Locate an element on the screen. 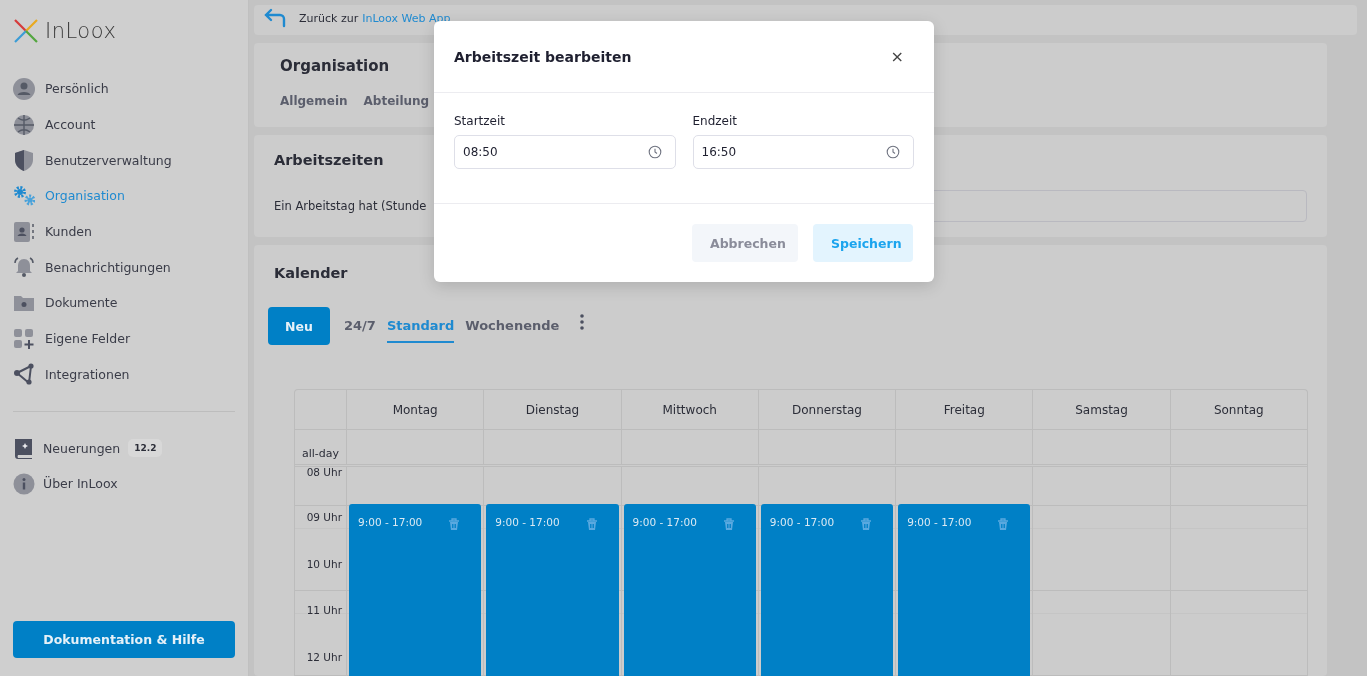 The image size is (1367, 676). row-label: all-day is located at coordinates (321, 447).